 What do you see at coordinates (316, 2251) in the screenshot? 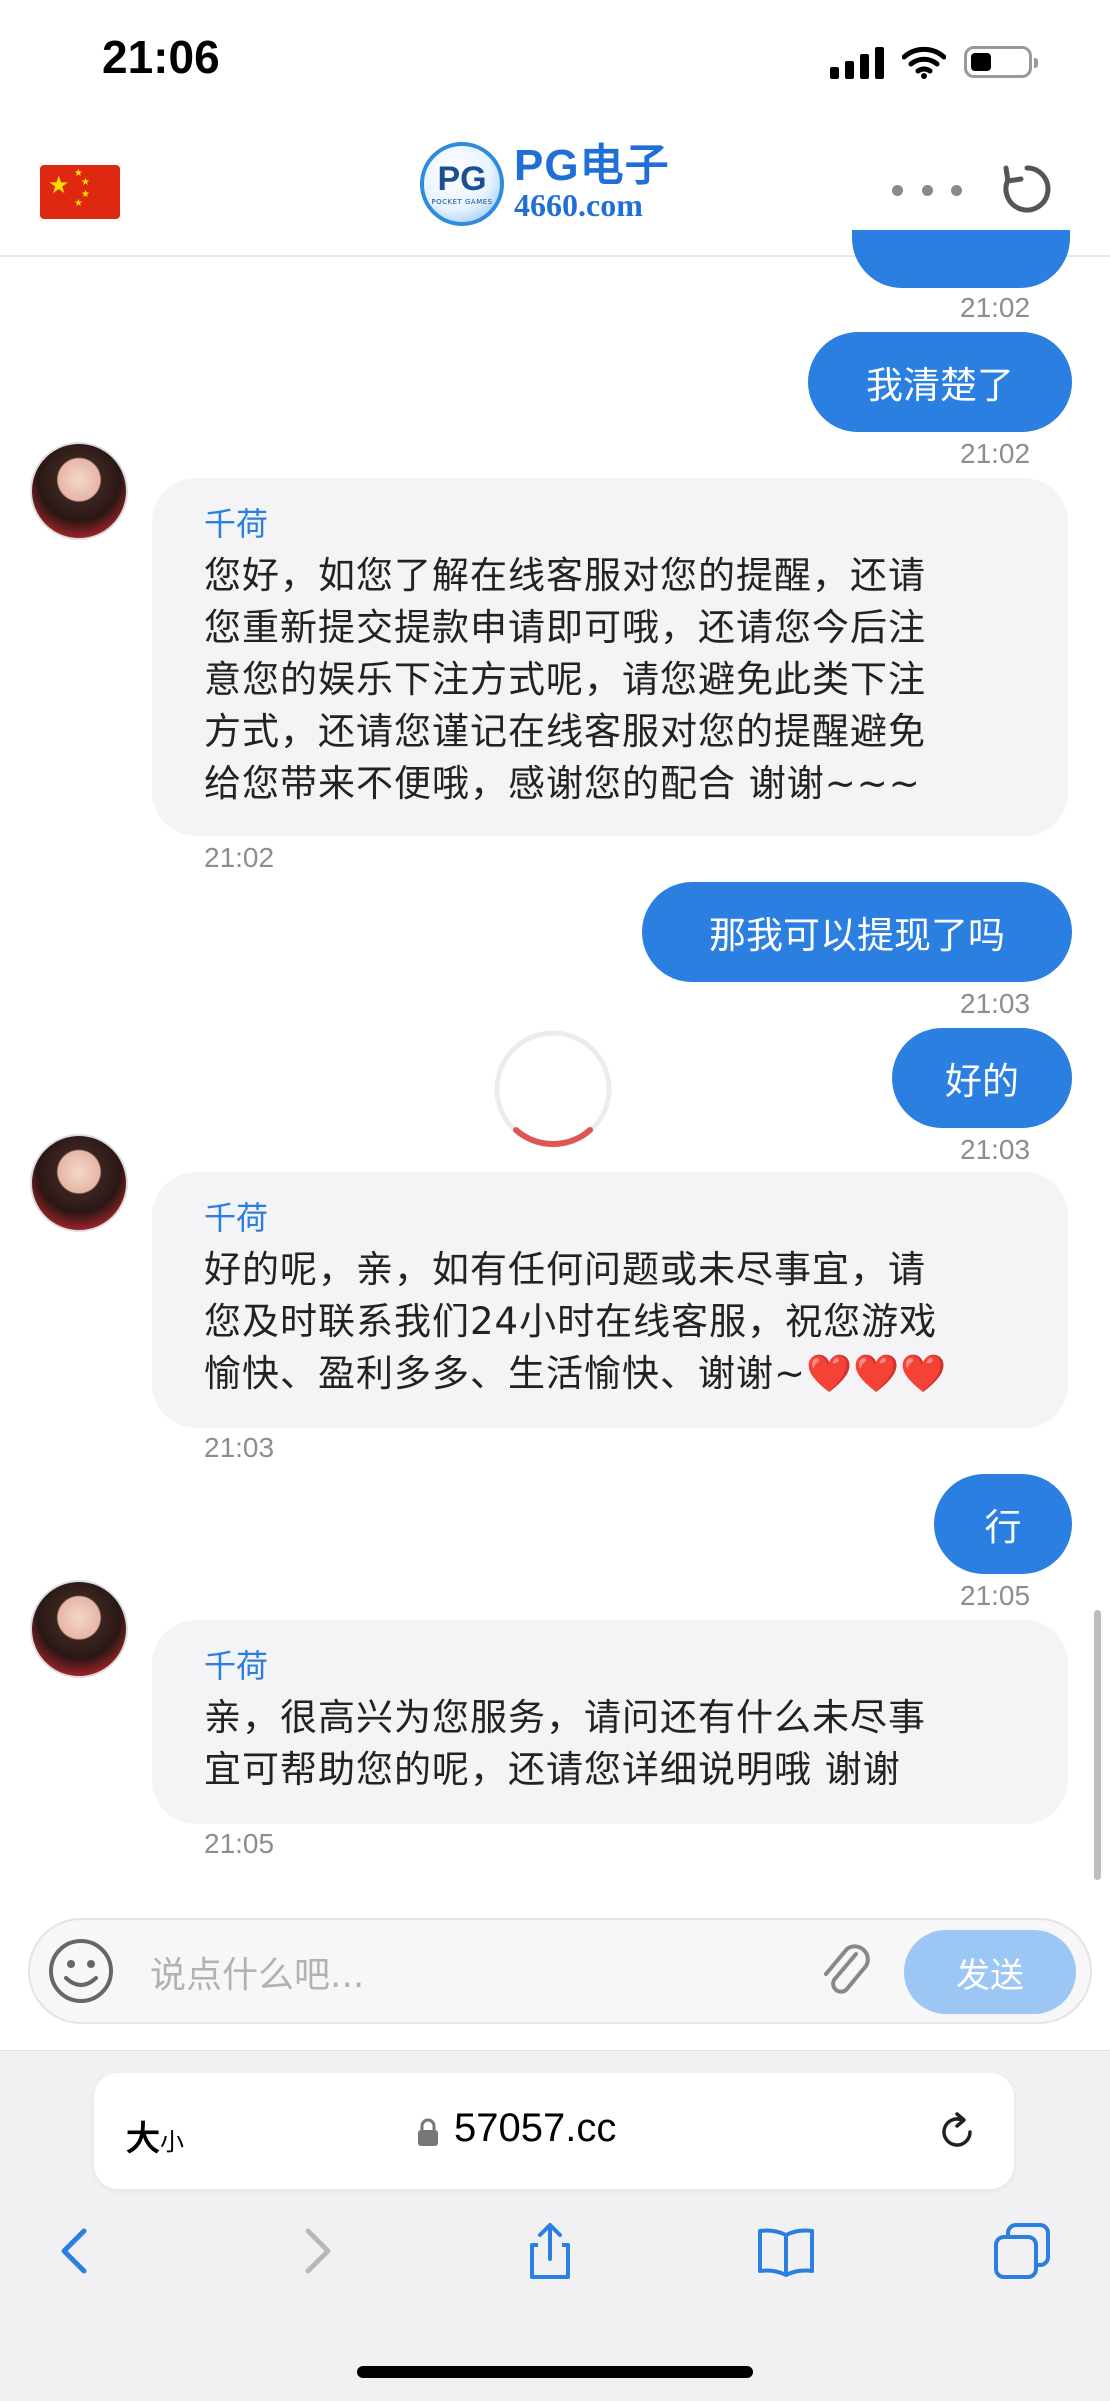
I see `forward-icon` at bounding box center [316, 2251].